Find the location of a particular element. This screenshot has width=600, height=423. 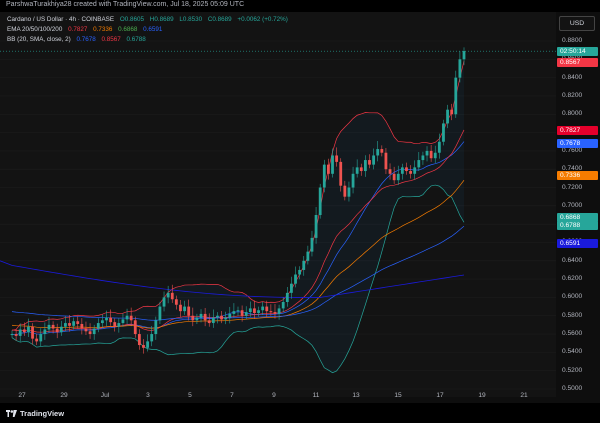

price-tick-label: 0.5000 is located at coordinates (572, 388).